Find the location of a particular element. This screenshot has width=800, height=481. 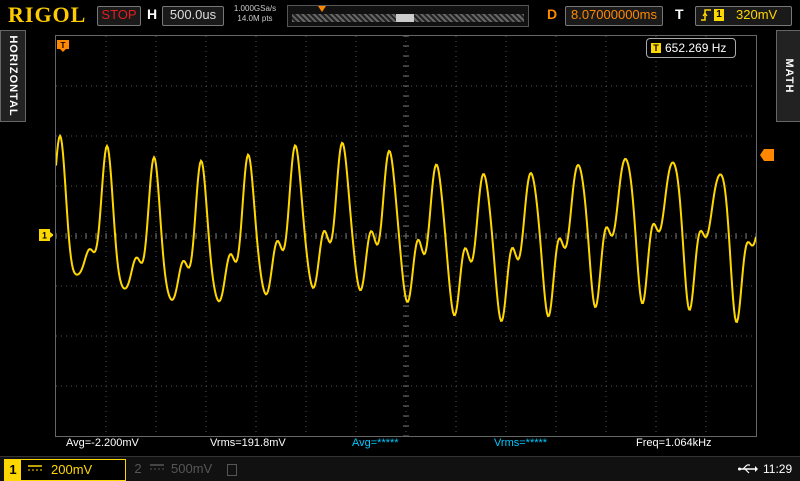

channel-status-bar: 1 200mV 2 500mV 11:29 is located at coordinates (400, 468).